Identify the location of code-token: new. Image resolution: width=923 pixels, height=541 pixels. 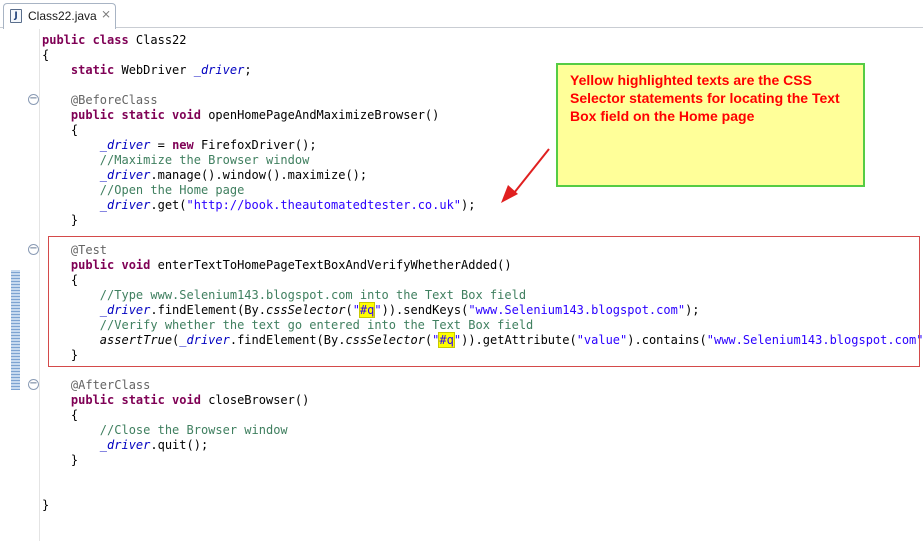
(186, 145).